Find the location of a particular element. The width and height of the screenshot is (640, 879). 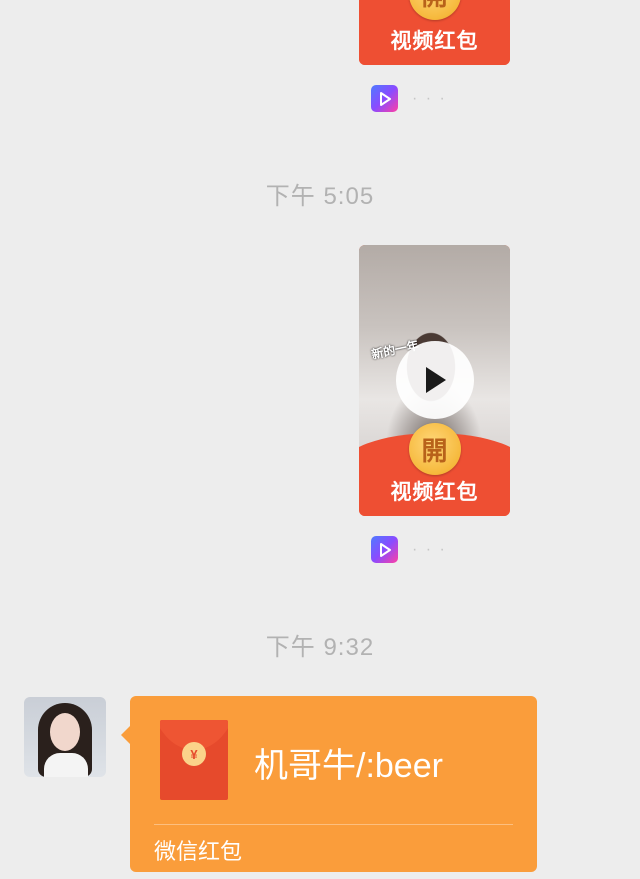

red-envelope-icon: ¥ is located at coordinates (194, 760).